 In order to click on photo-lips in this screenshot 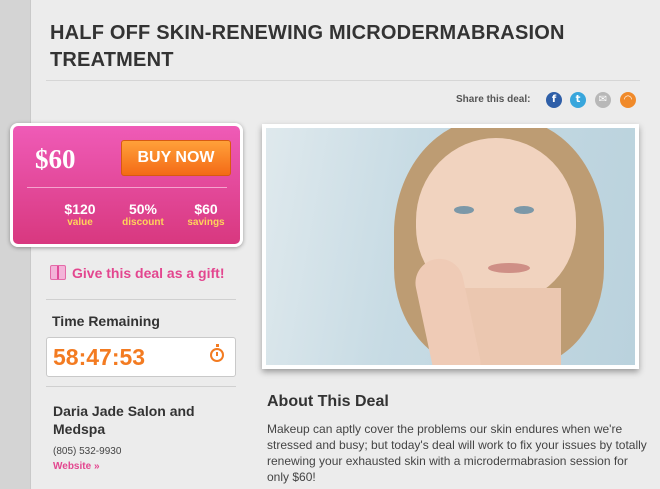, I will do `click(509, 268)`.